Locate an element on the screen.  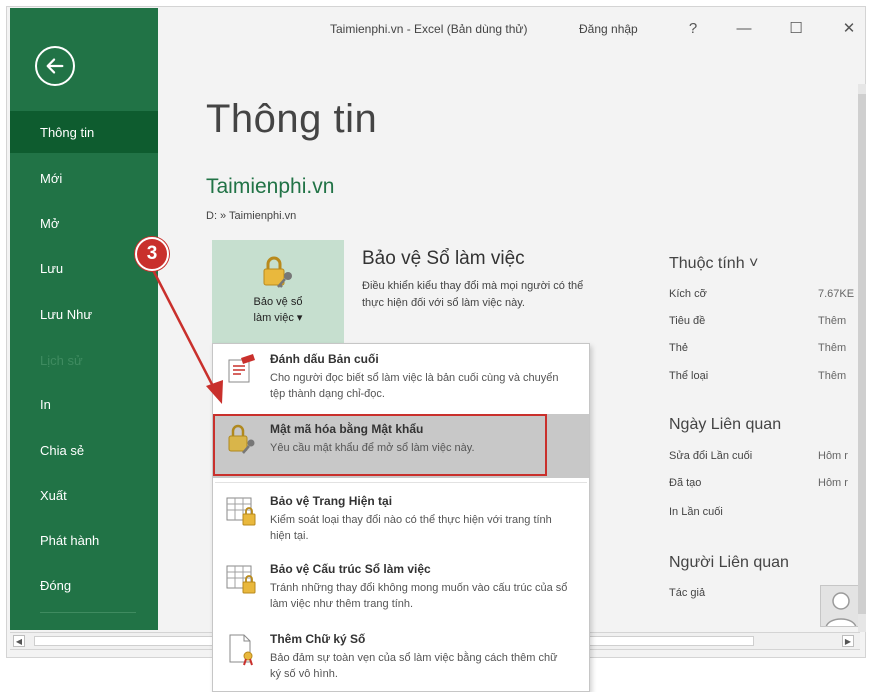
protect-workbook-button: Bảo vệ sổ làm việc ▾ is located at coordinates (278, 291).